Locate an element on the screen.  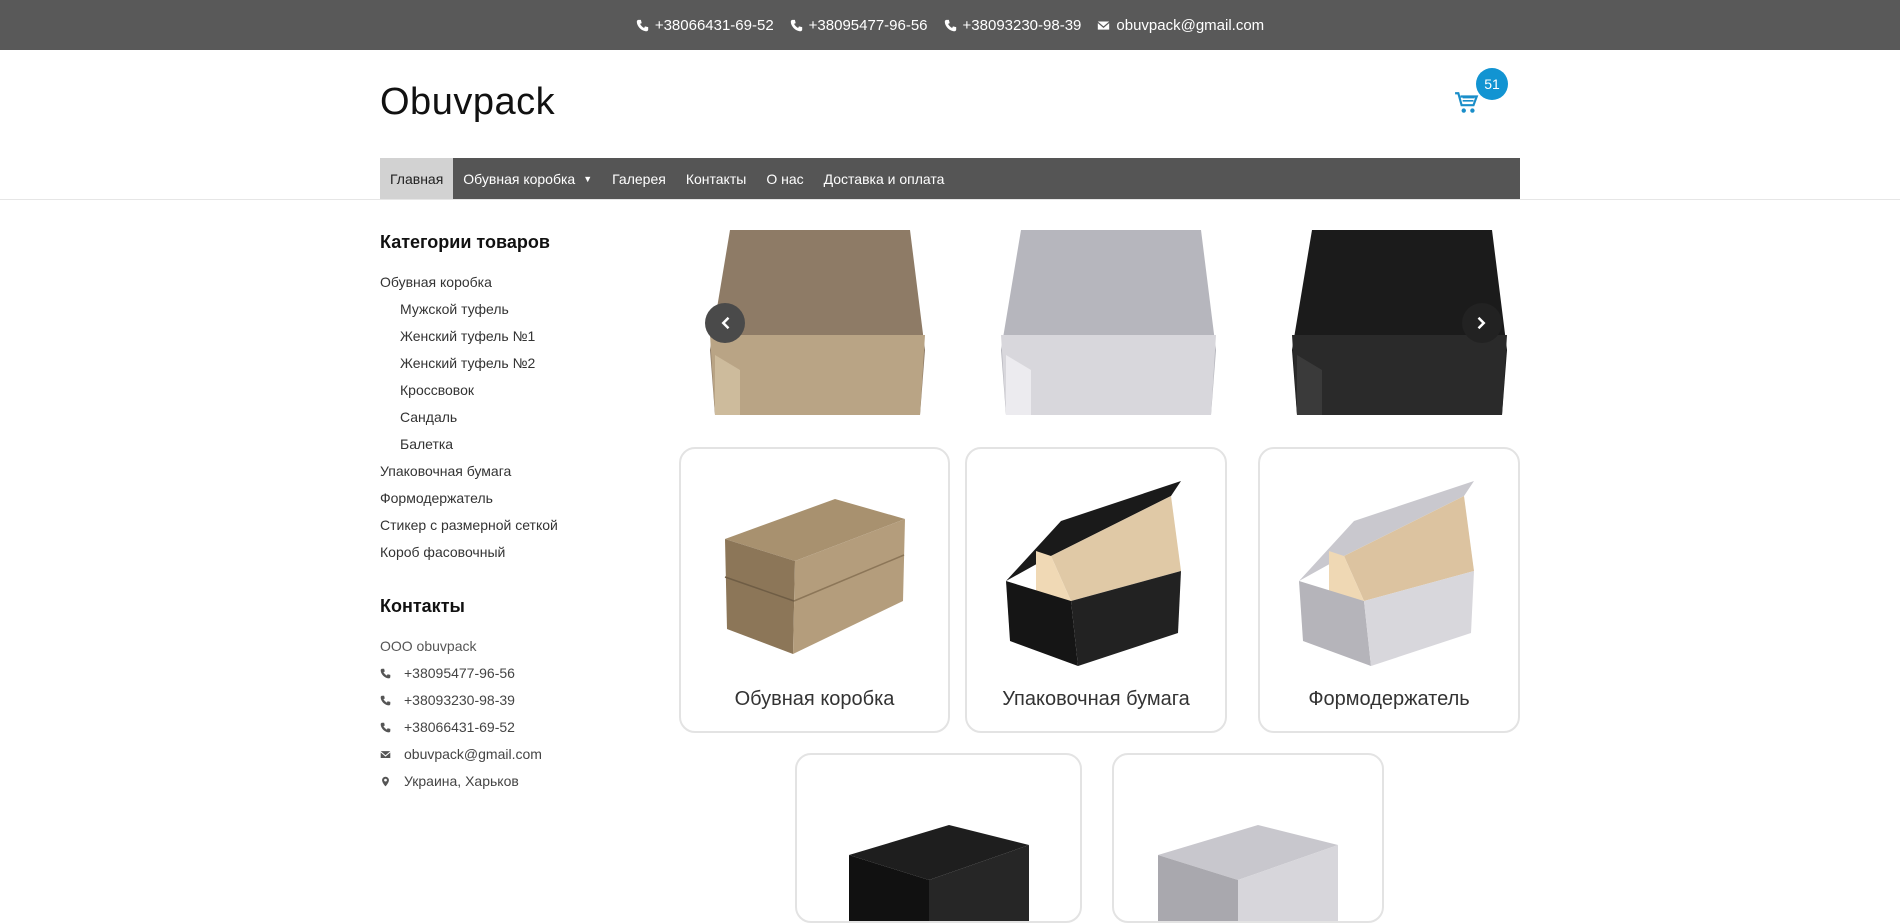
sidebar-subcategory: Женский туфель №1 is located at coordinates (510, 336).